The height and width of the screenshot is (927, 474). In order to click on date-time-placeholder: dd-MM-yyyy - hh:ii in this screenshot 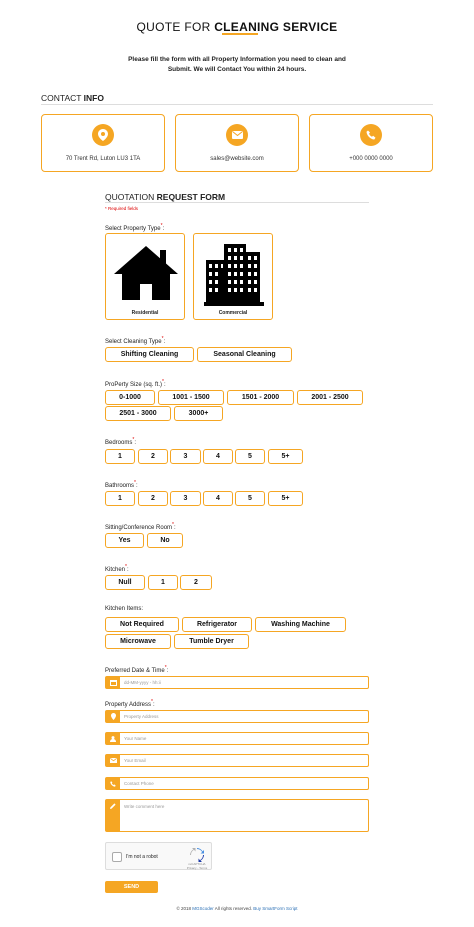, I will do `click(142, 682)`.